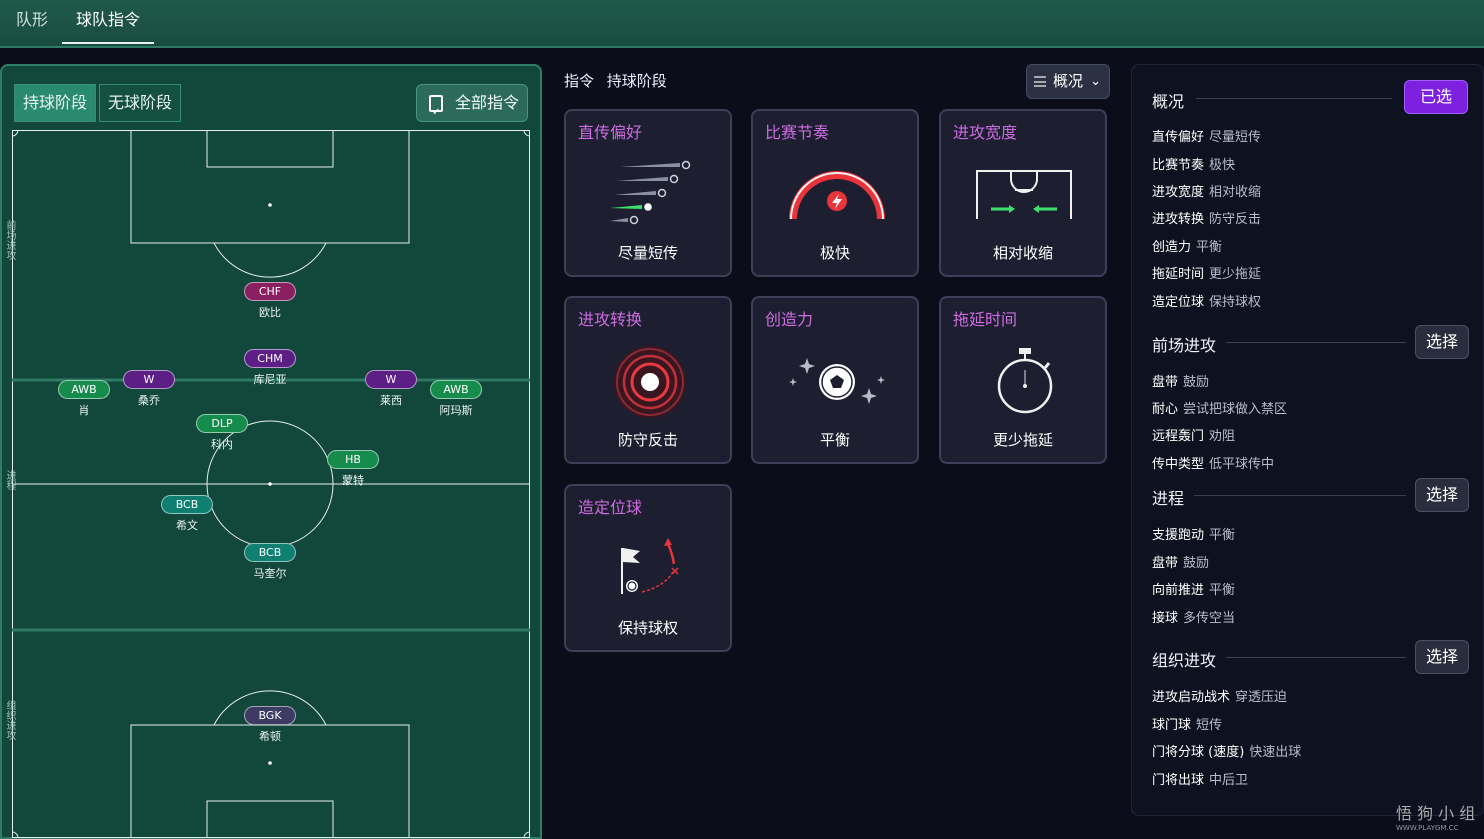 The width and height of the screenshot is (1484, 839). I want to click on player-chm: CHM 库尼亚, so click(270, 367).